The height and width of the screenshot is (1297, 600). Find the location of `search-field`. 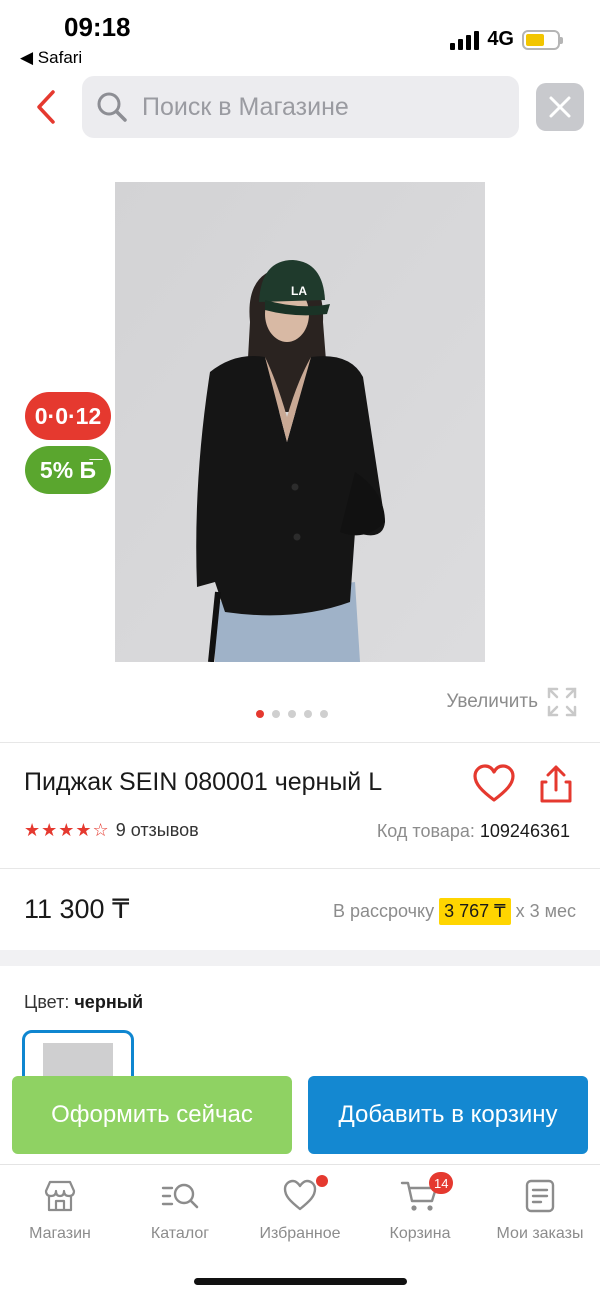

search-field is located at coordinates (300, 107).